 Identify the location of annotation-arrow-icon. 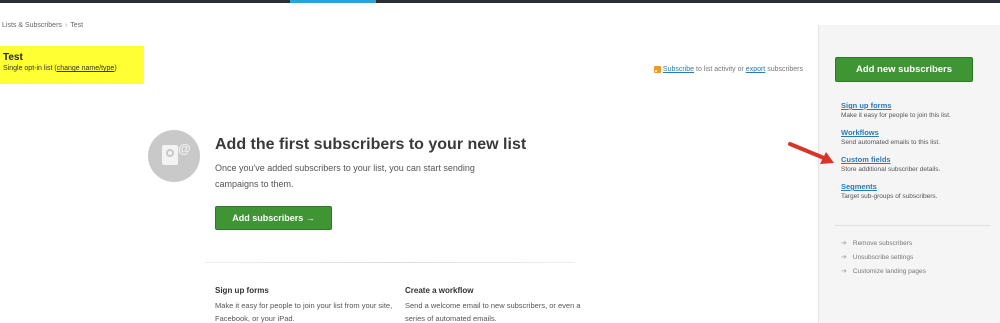
(811, 153).